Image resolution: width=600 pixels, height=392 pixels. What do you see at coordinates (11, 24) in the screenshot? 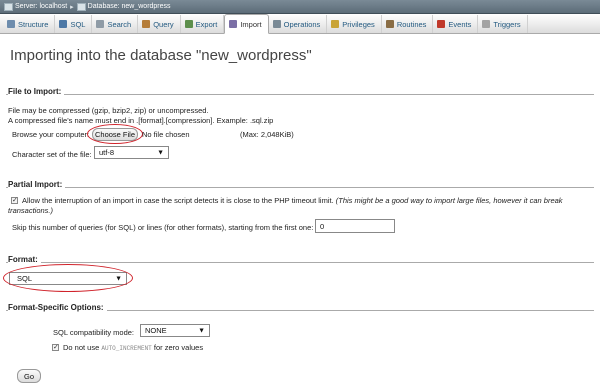
I see `structure-icon` at bounding box center [11, 24].